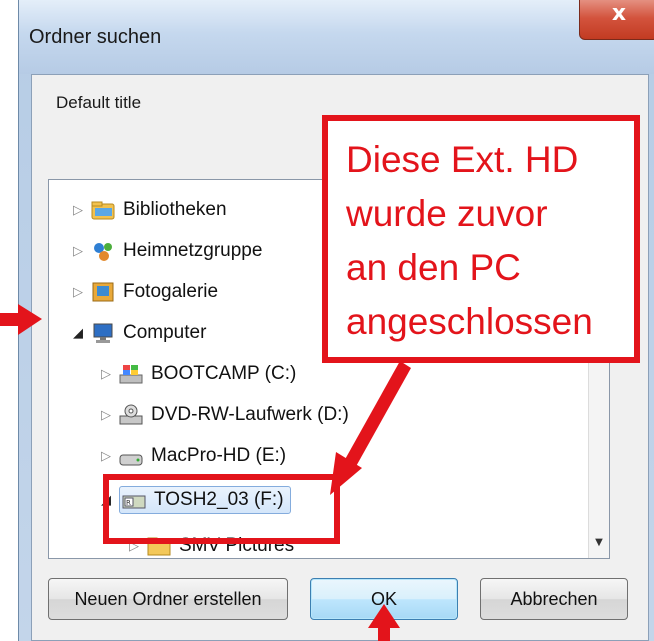  Describe the element at coordinates (21, 319) in the screenshot. I see `arrow-to-computer-icon` at that location.